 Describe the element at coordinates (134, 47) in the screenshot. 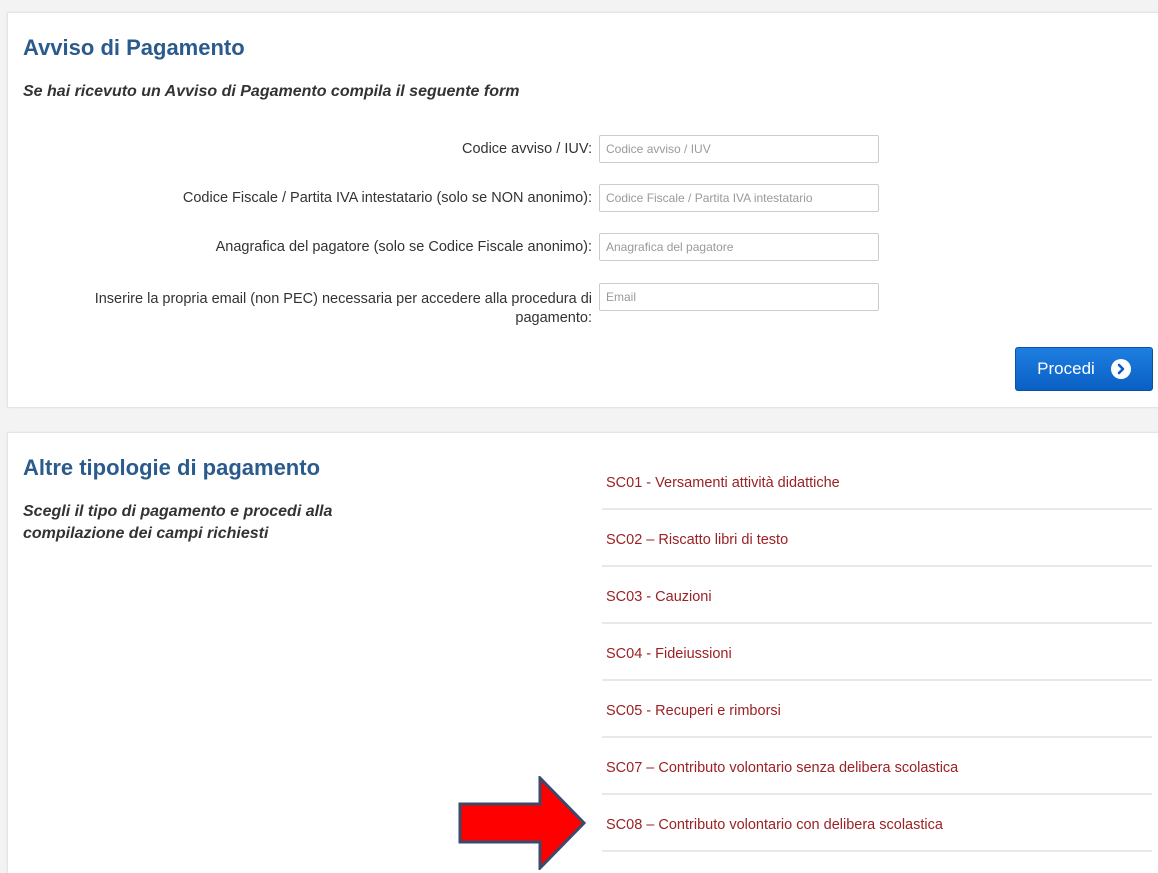

I see `avviso-title: Avviso di Pagamento` at that location.